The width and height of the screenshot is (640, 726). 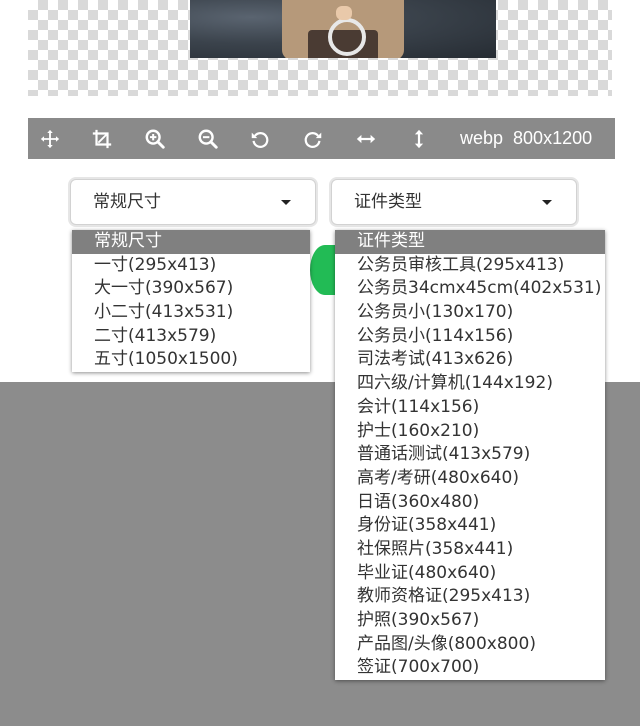 I want to click on zoom-in-button, so click(x=155, y=138).